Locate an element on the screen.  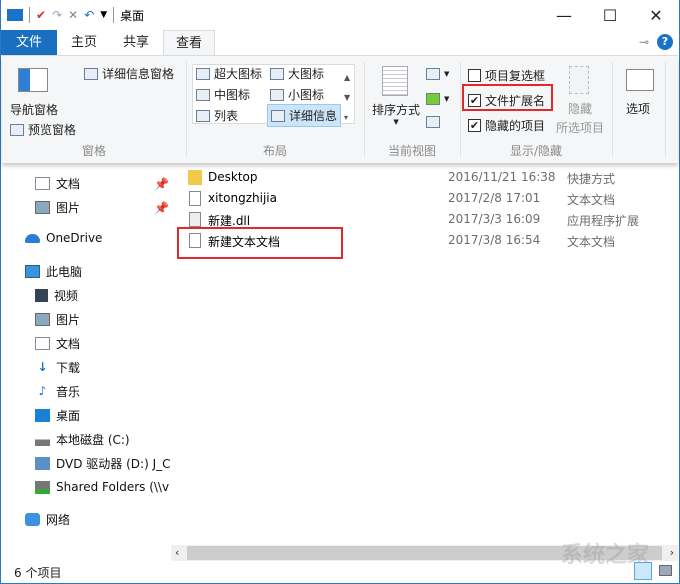
hidden-items-toggle: ✔ 隐藏的项目 is located at coordinates (506, 125).